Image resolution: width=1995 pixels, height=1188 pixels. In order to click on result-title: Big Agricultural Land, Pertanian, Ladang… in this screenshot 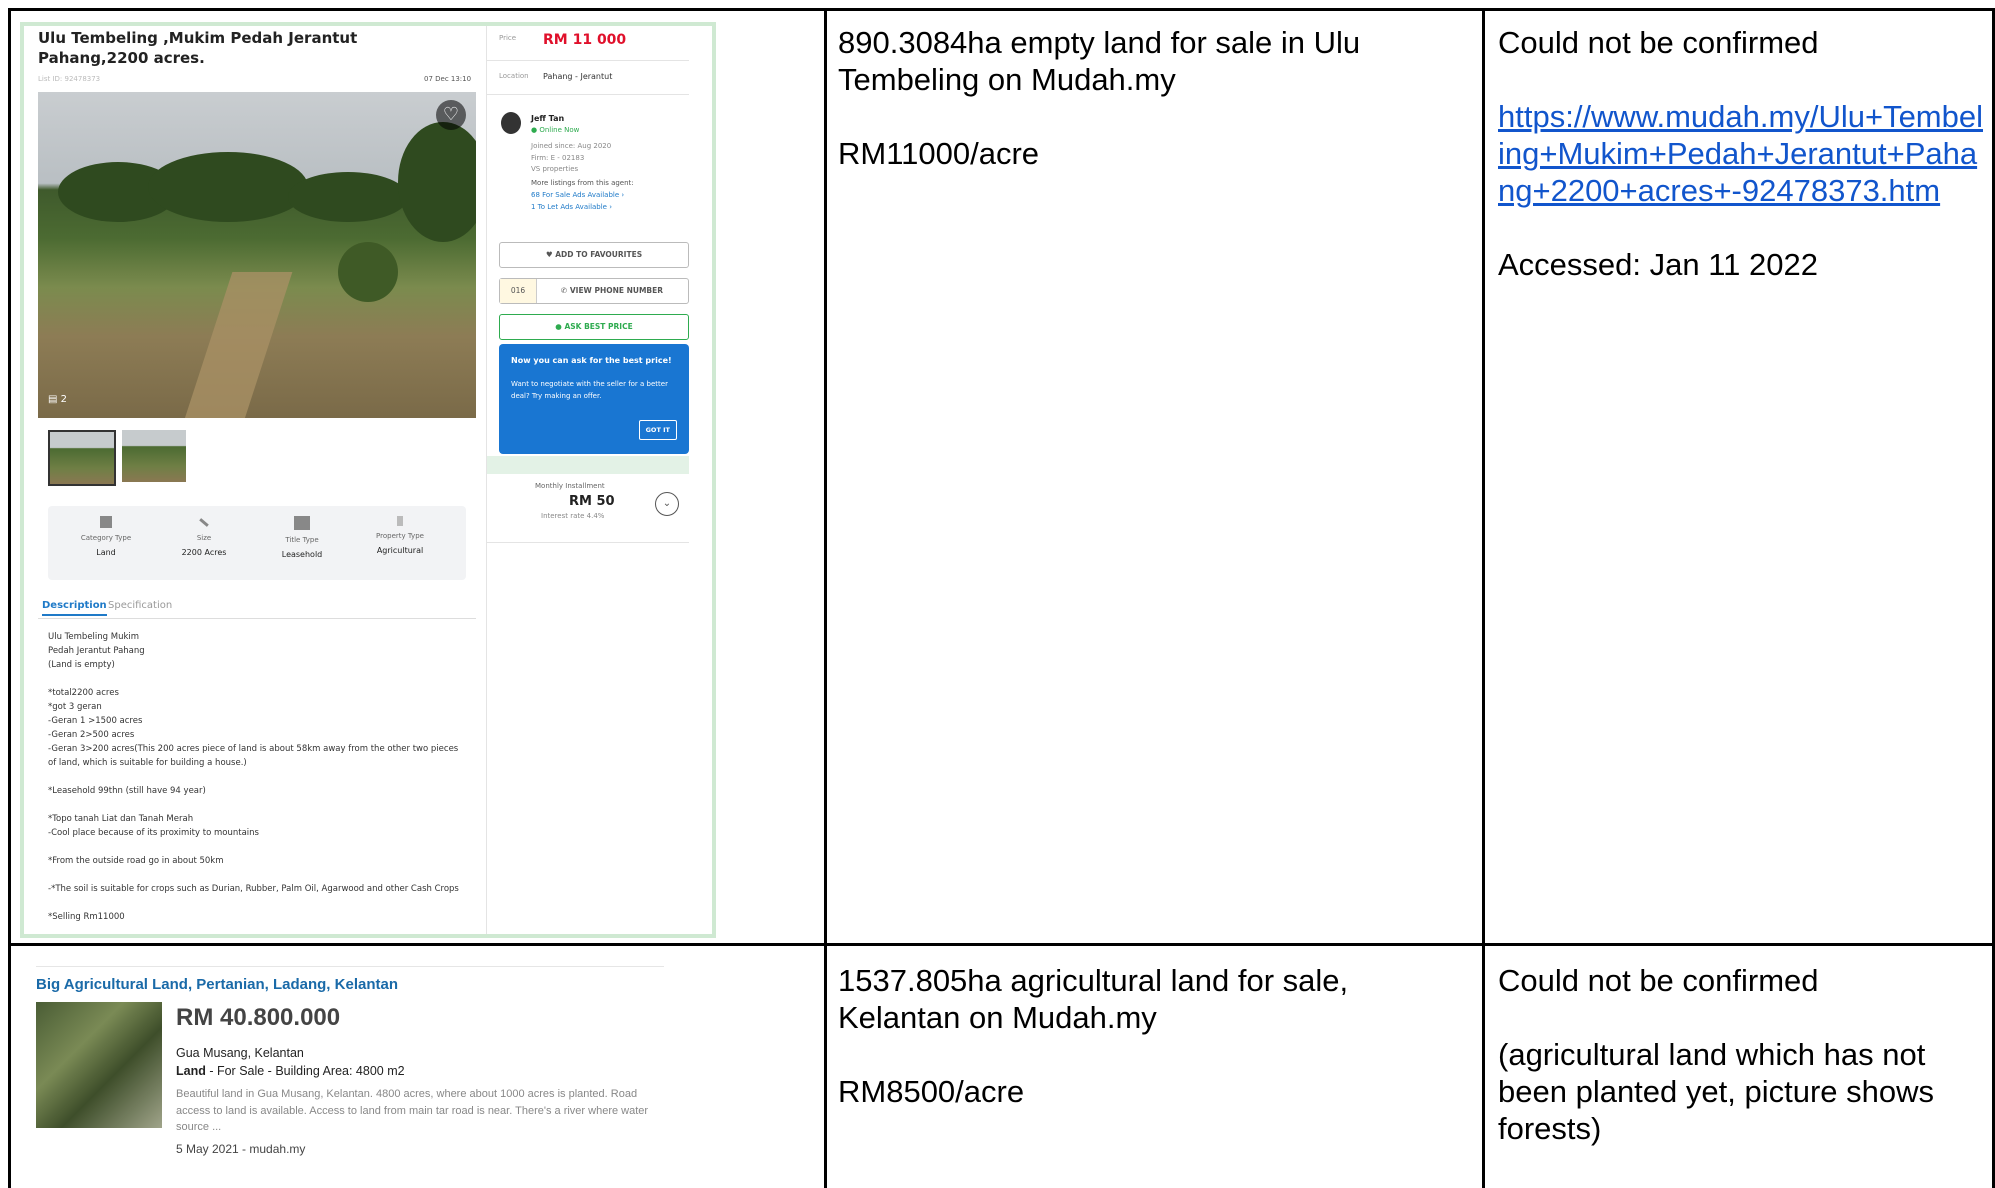, I will do `click(217, 984)`.